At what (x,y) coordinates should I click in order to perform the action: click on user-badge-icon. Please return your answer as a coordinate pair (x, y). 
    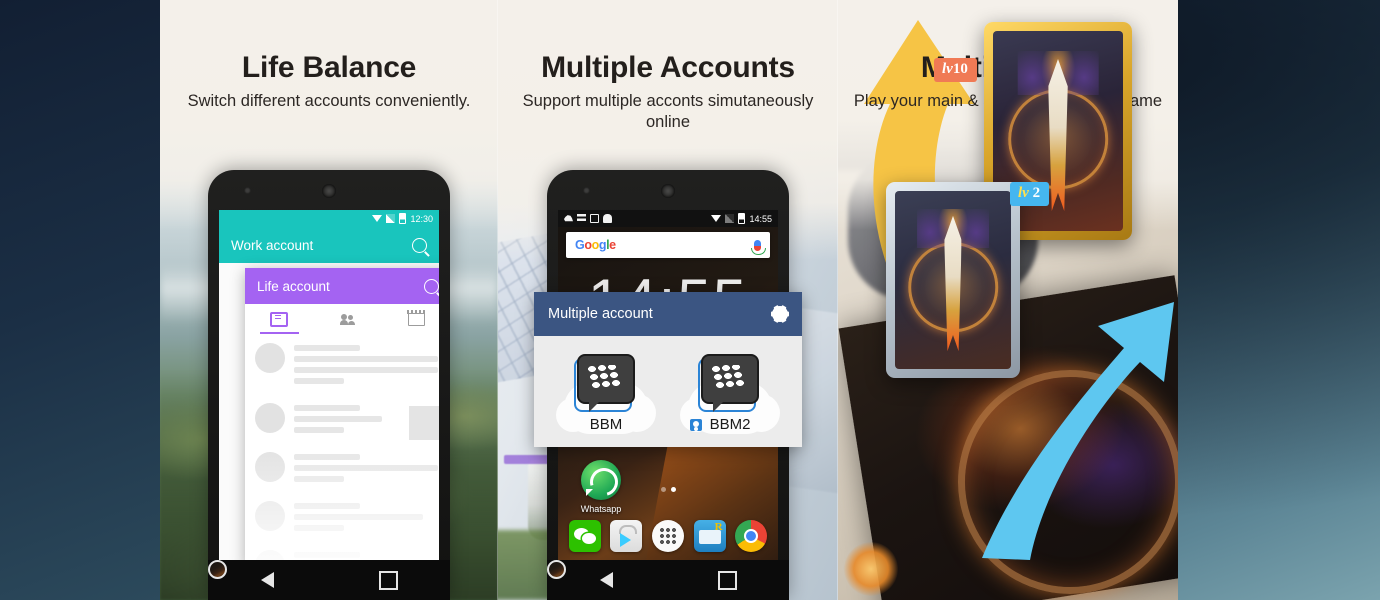
    Looking at the image, I should click on (696, 425).